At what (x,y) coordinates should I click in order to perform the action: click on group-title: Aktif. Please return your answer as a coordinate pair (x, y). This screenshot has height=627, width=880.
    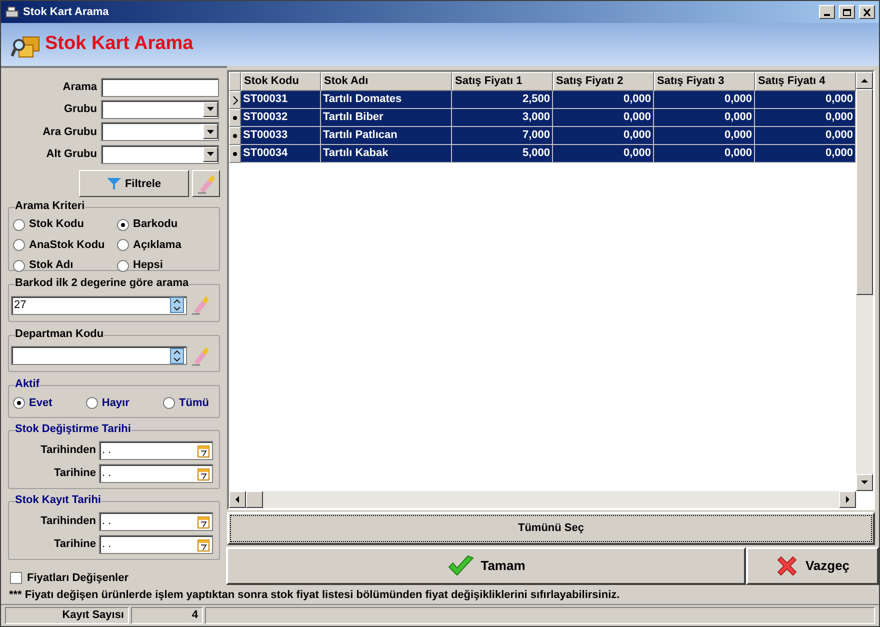
    Looking at the image, I should click on (27, 384).